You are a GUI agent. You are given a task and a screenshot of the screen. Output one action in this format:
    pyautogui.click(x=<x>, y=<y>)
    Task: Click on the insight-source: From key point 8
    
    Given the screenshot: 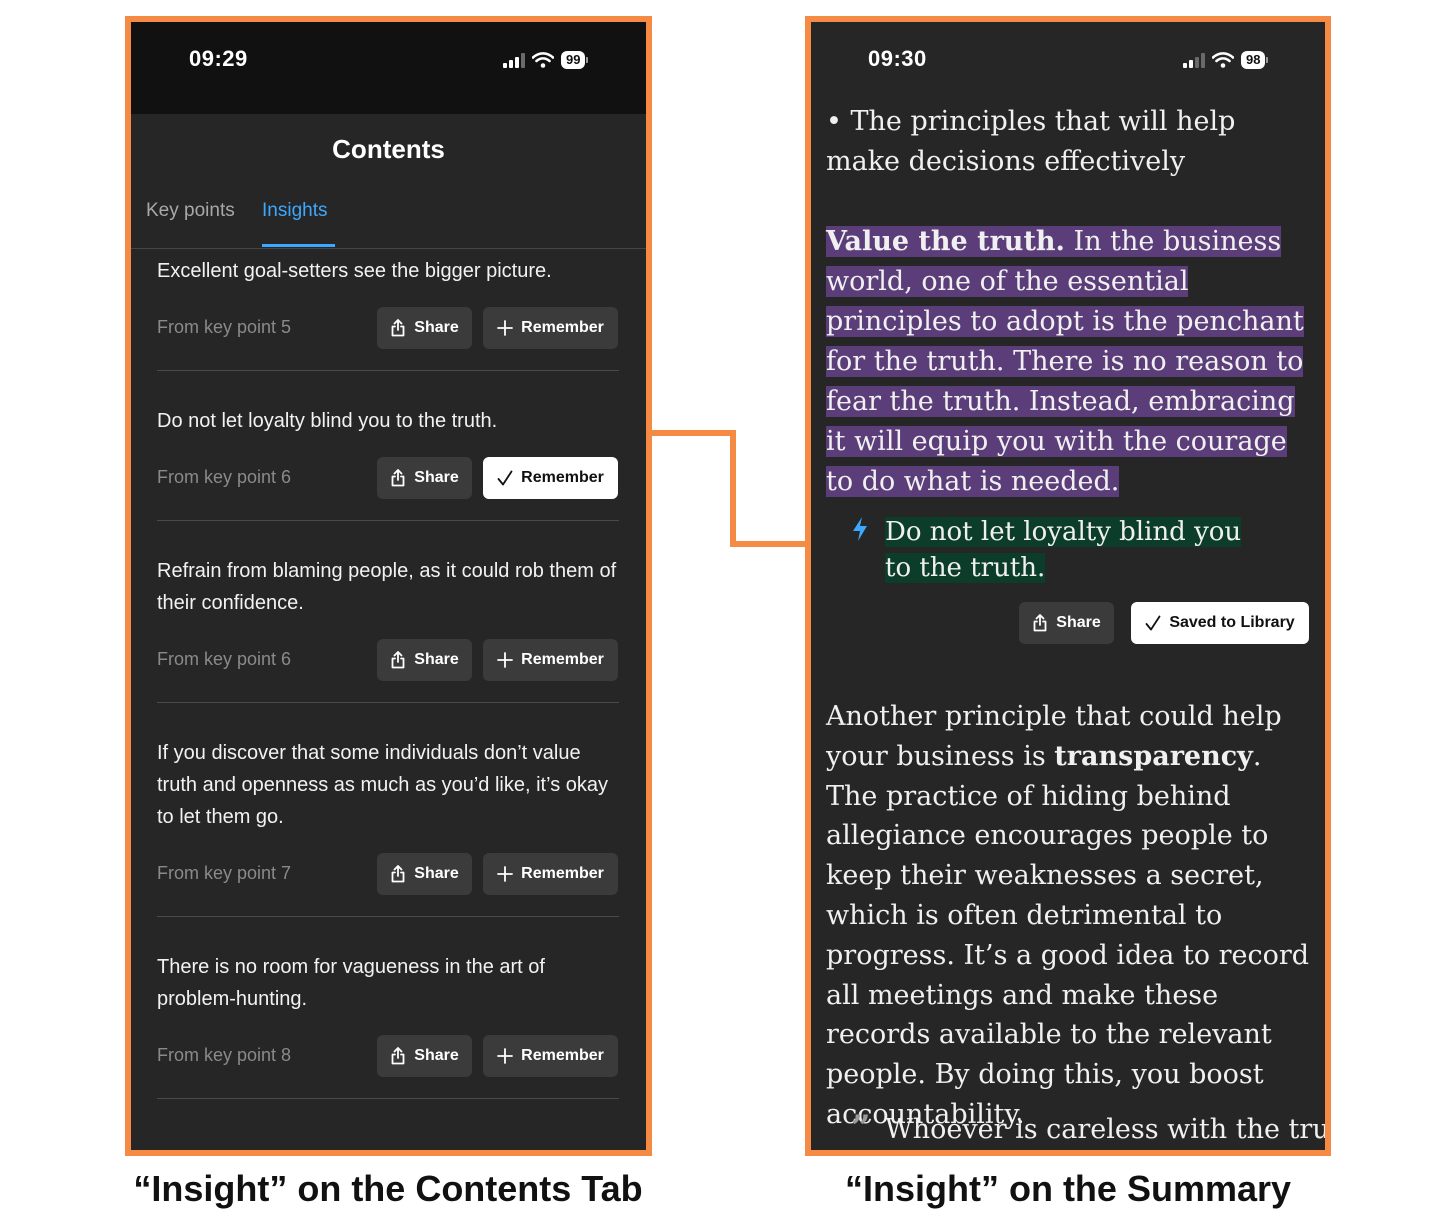 What is the action you would take?
    pyautogui.click(x=224, y=1055)
    